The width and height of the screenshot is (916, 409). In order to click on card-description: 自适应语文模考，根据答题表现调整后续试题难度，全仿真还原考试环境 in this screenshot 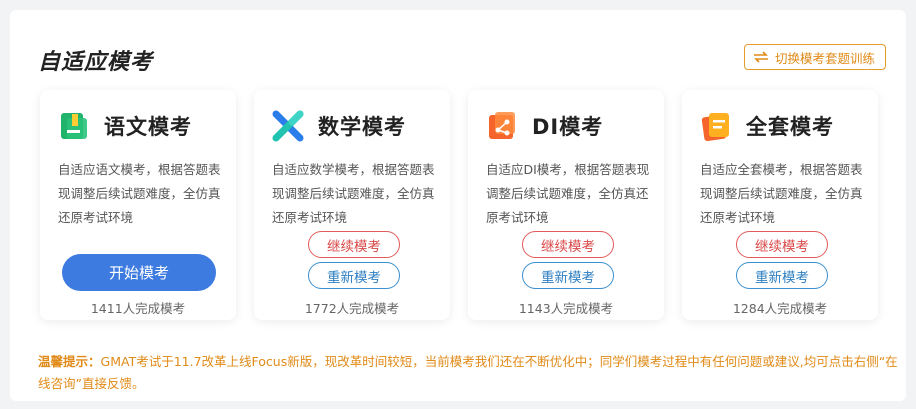, I will do `click(139, 193)`.